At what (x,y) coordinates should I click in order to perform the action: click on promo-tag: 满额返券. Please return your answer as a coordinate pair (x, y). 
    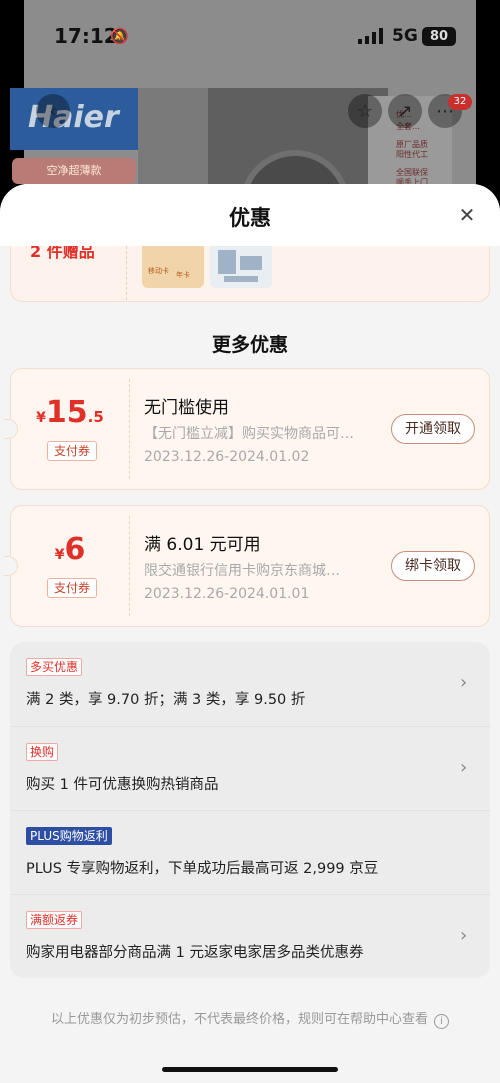
    Looking at the image, I should click on (54, 920).